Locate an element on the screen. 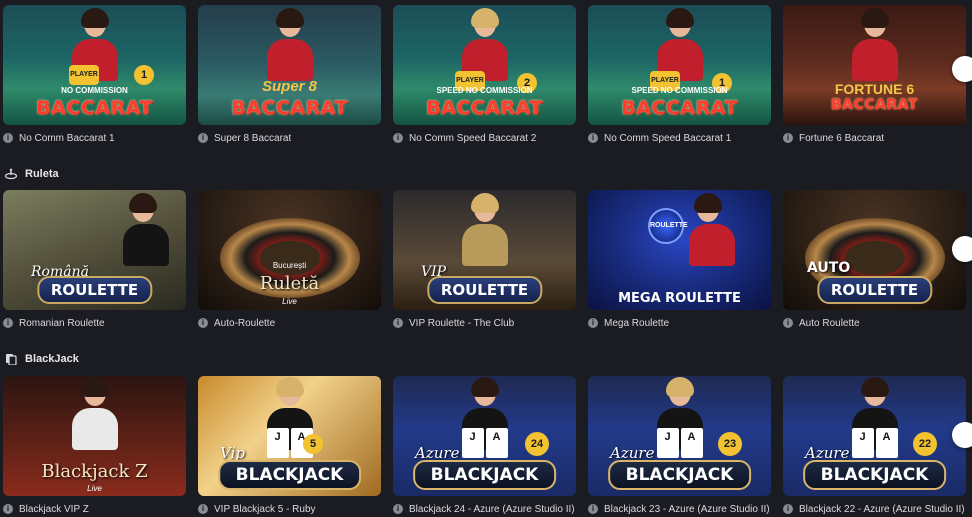 This screenshot has height=517, width=972. game-caption: i Blackjack 24 - Azure (Azure Studio II) is located at coordinates (484, 509).